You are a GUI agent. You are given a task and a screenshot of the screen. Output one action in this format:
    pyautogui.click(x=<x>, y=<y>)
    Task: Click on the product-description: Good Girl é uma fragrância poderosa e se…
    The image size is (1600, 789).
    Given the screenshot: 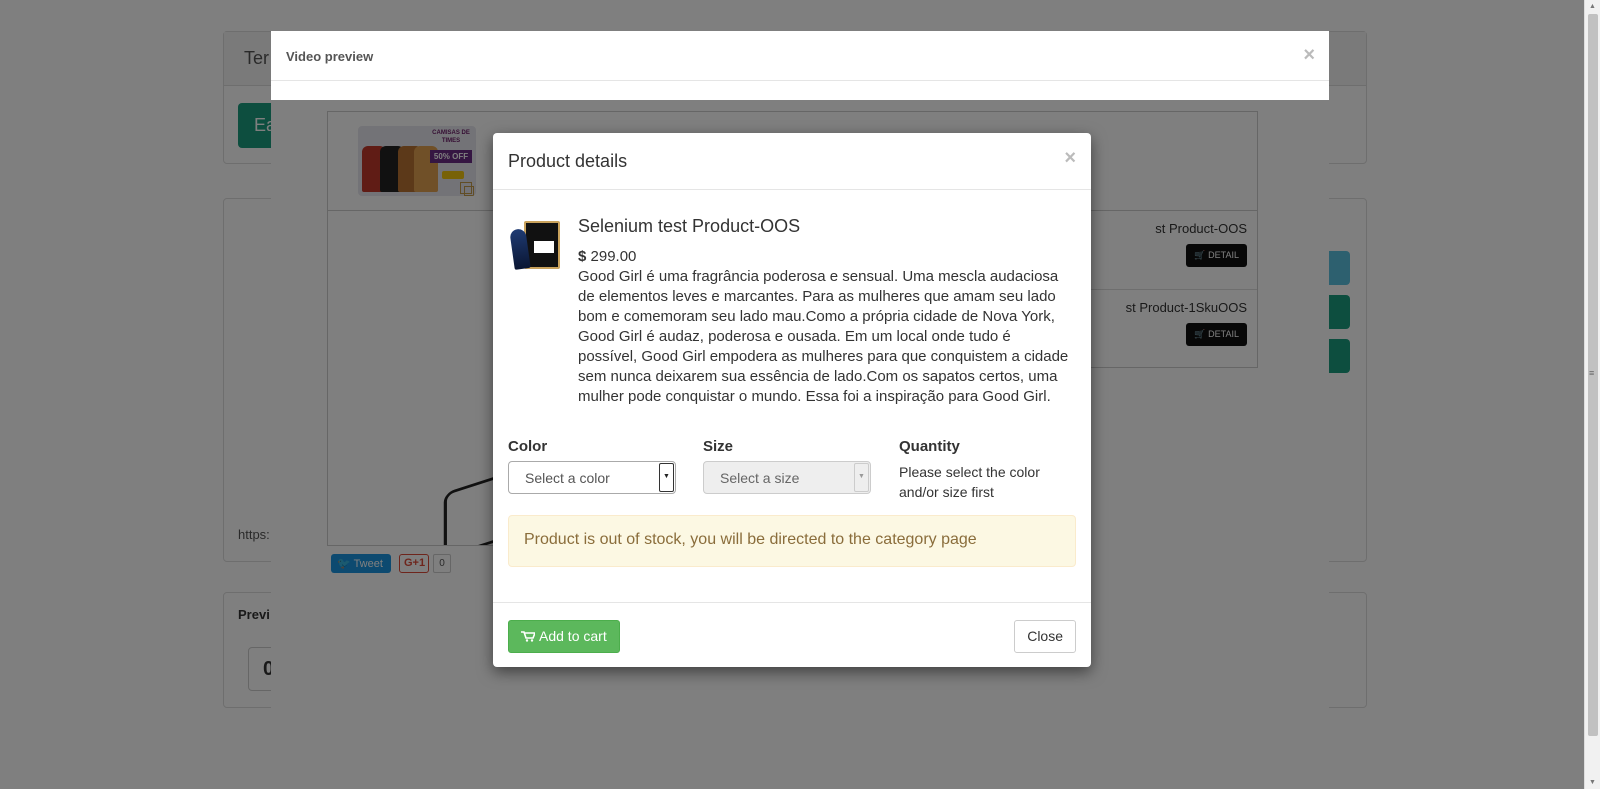 What is the action you would take?
    pyautogui.click(x=823, y=336)
    